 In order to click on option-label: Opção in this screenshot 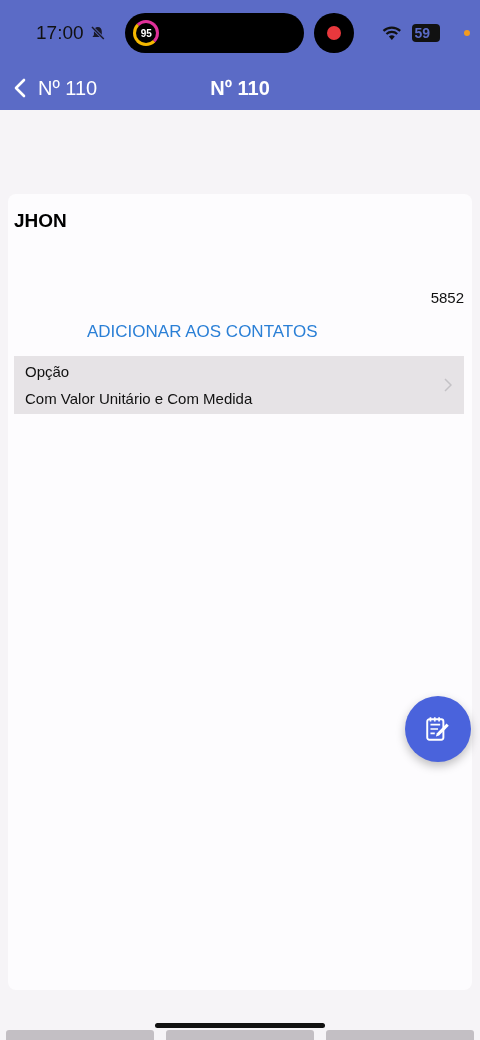, I will do `click(48, 371)`.